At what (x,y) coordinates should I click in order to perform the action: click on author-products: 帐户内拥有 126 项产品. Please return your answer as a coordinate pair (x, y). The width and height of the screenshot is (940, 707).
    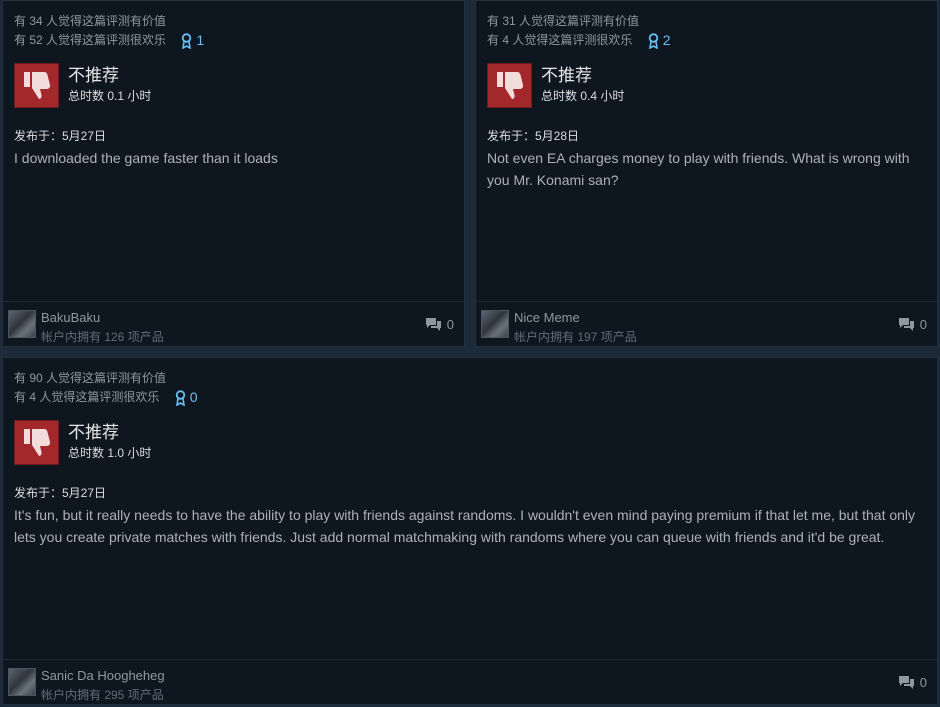
    Looking at the image, I should click on (102, 337).